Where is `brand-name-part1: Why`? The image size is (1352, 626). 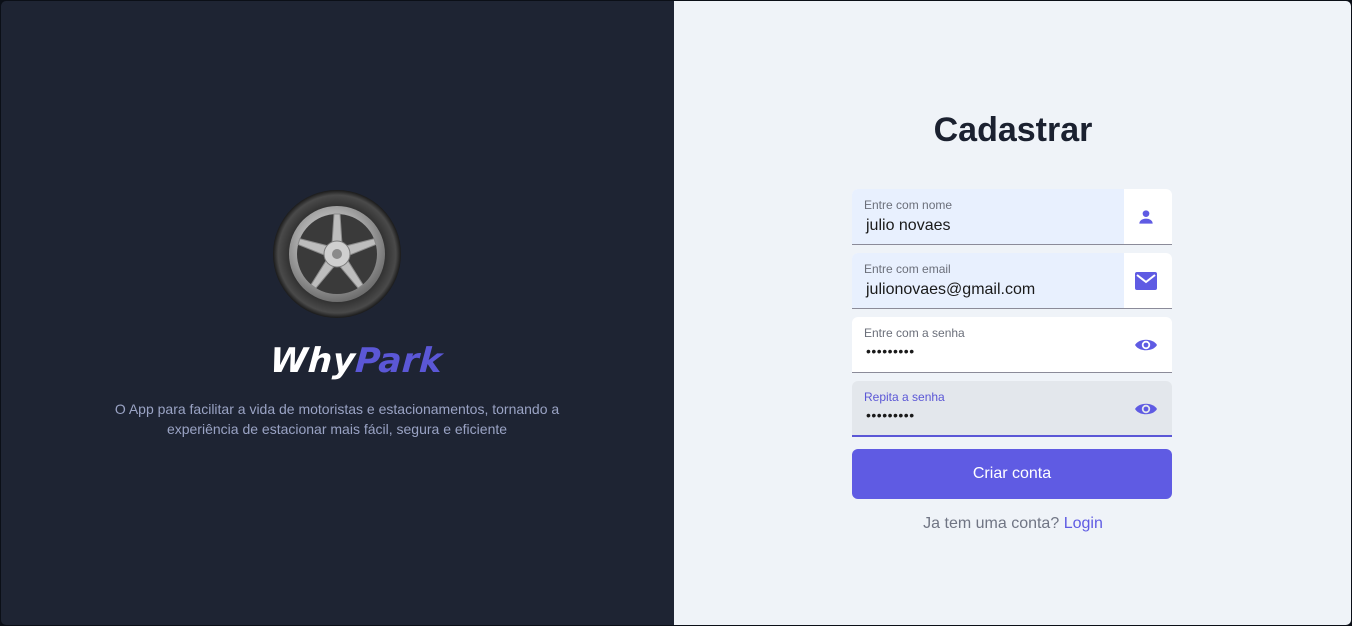
brand-name-part1: Why is located at coordinates (312, 361).